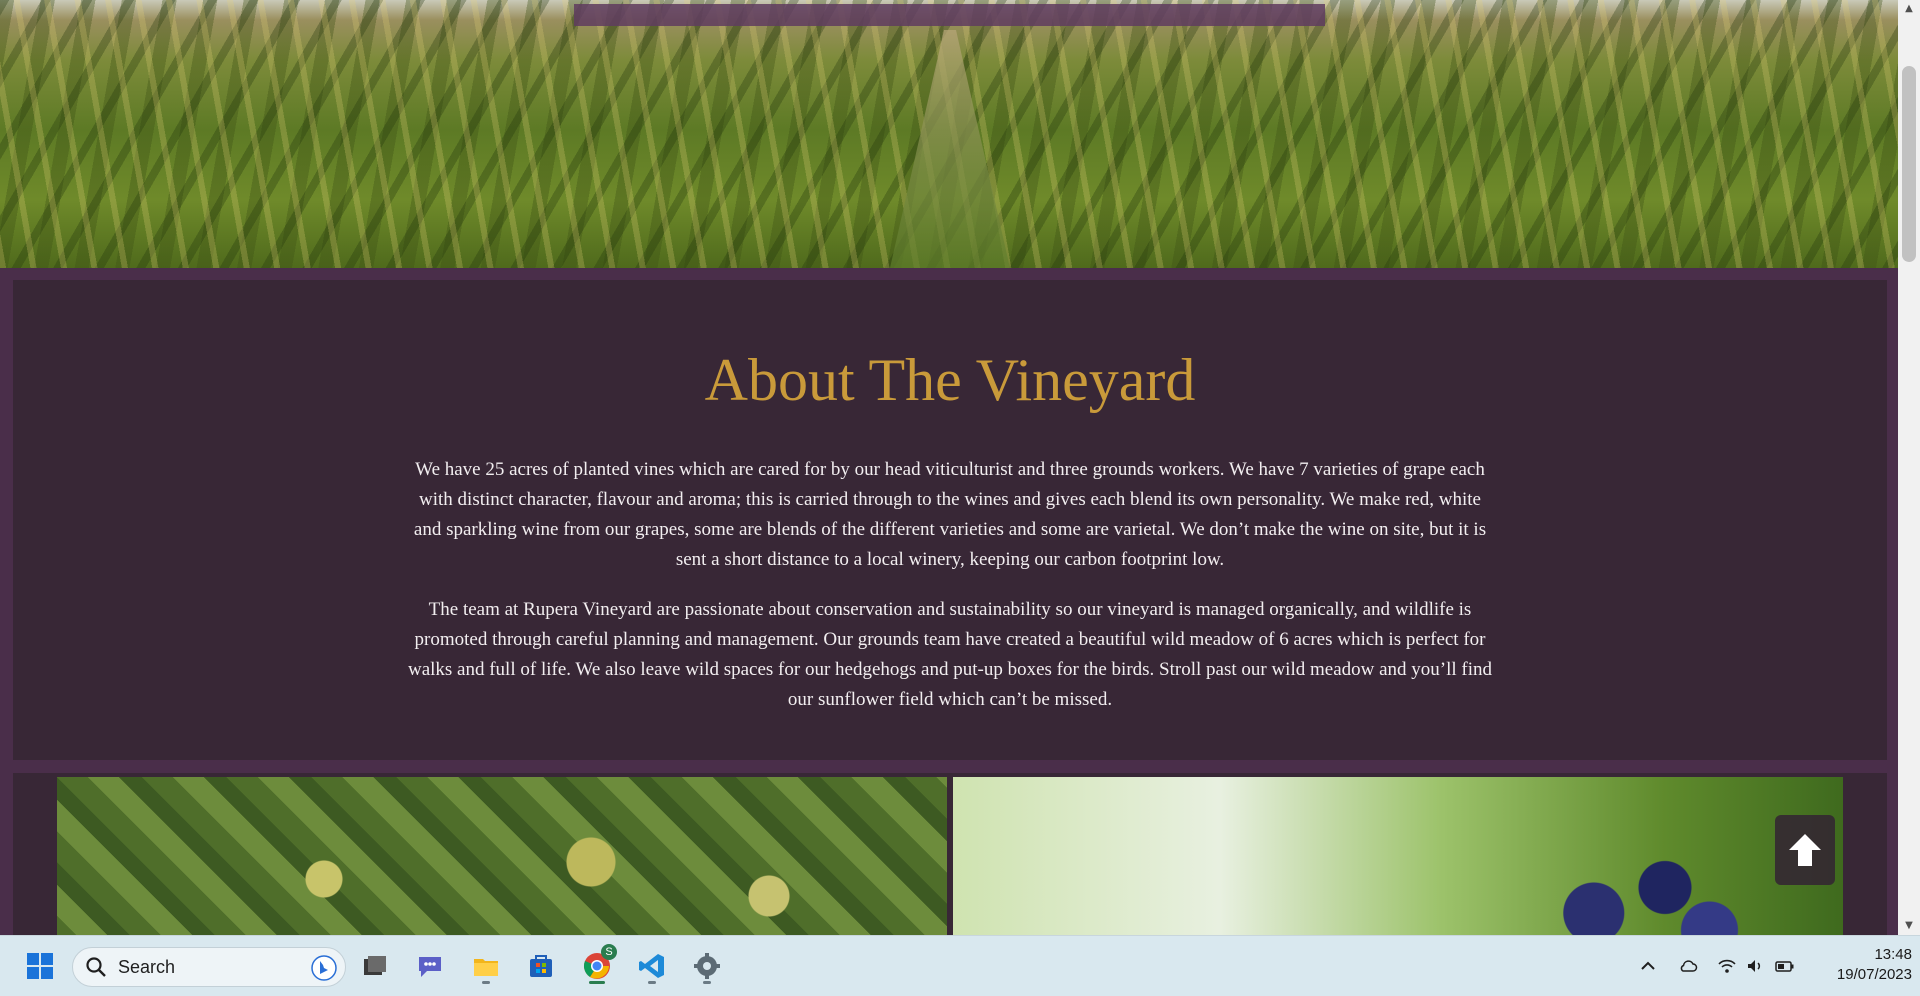 Image resolution: width=1920 pixels, height=996 pixels. Describe the element at coordinates (430, 966) in the screenshot. I see `teams-chat-icon` at that location.